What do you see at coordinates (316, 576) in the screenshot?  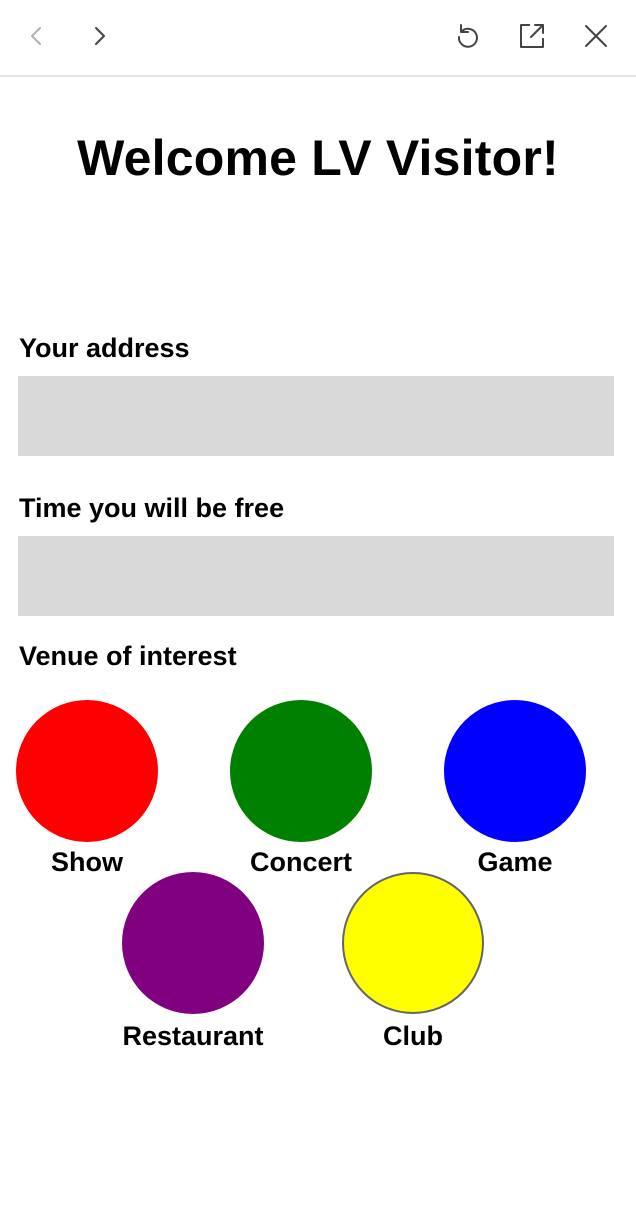 I see `free-time-input` at bounding box center [316, 576].